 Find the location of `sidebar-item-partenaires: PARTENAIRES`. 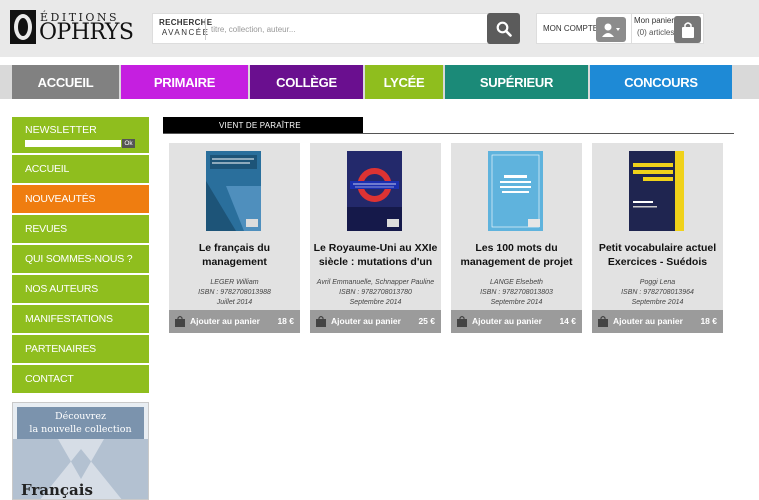

sidebar-item-partenaires: PARTENAIRES is located at coordinates (80, 349).